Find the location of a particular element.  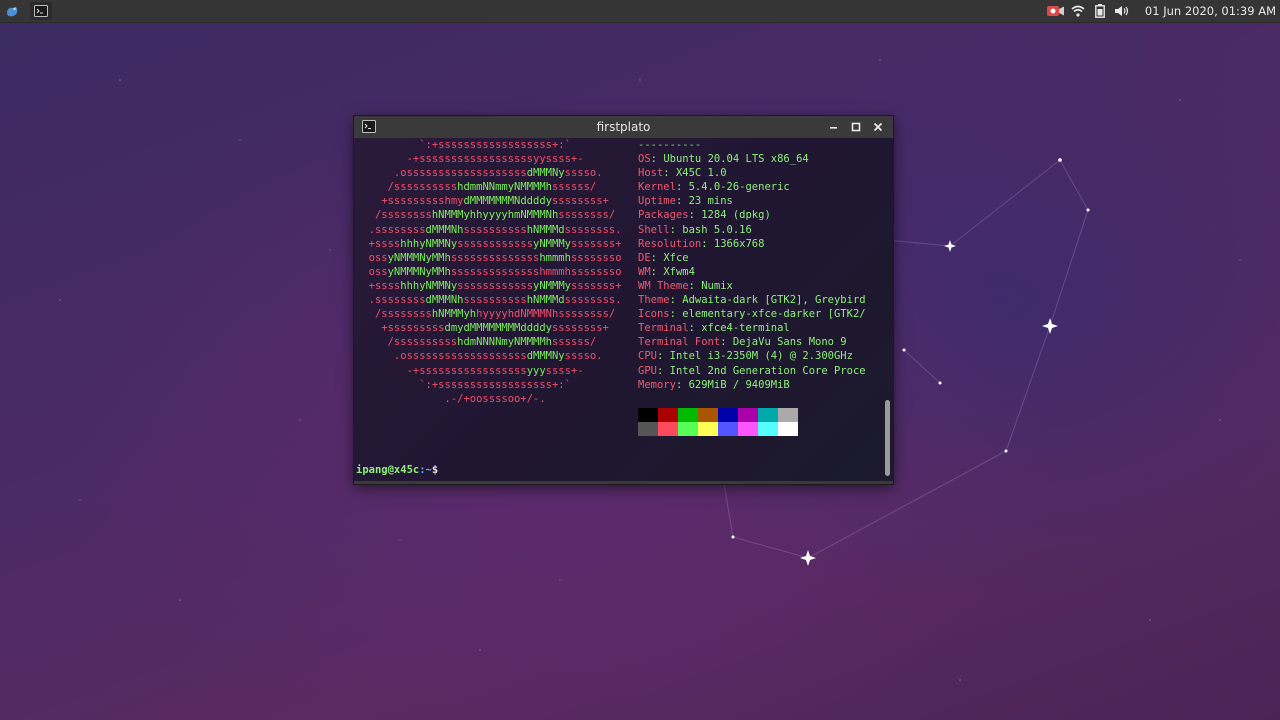

ascii-line: /sssssssssshdmNNNNmyNMMMMhssssss/ is located at coordinates (476, 342).